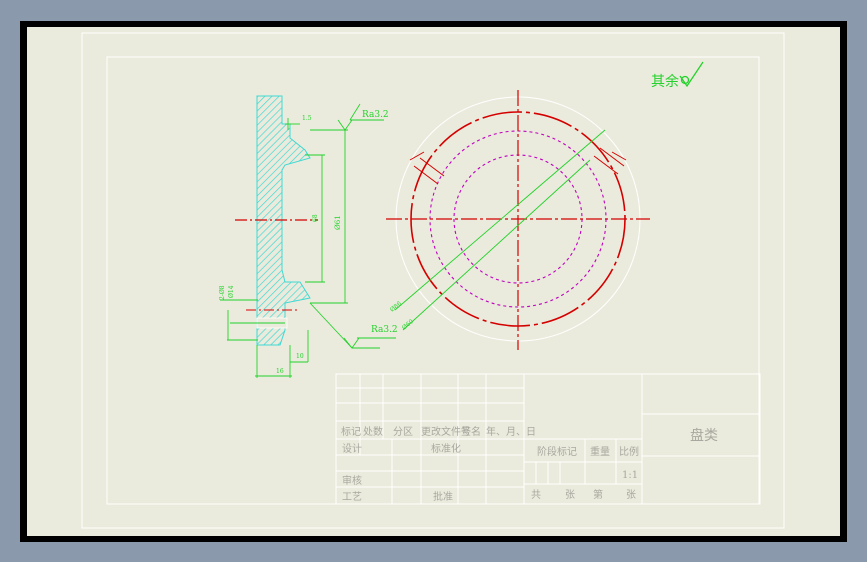 The image size is (867, 562). Describe the element at coordinates (557, 451) in the screenshot. I see `tb-stage-label: 阶段标记` at that location.